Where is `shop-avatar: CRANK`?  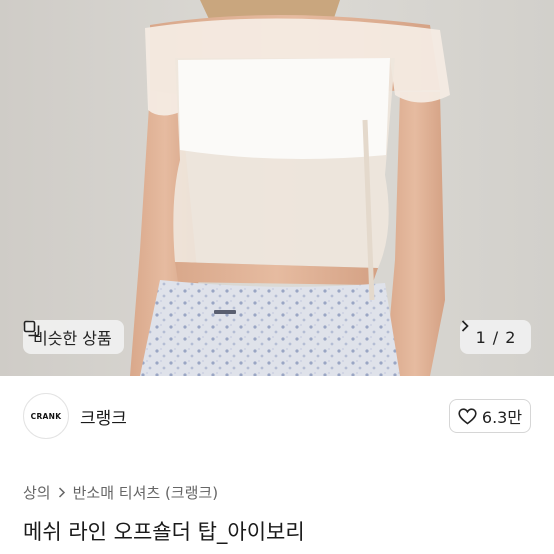
shop-avatar: CRANK is located at coordinates (46, 416).